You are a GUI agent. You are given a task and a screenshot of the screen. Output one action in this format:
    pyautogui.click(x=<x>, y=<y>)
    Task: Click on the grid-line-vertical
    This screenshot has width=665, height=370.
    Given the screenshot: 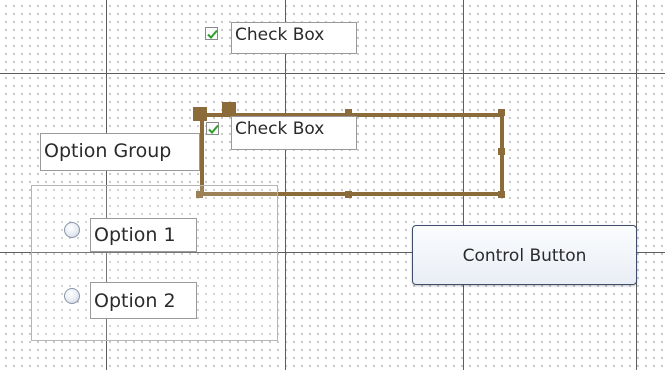 What is the action you would take?
    pyautogui.click(x=636, y=185)
    